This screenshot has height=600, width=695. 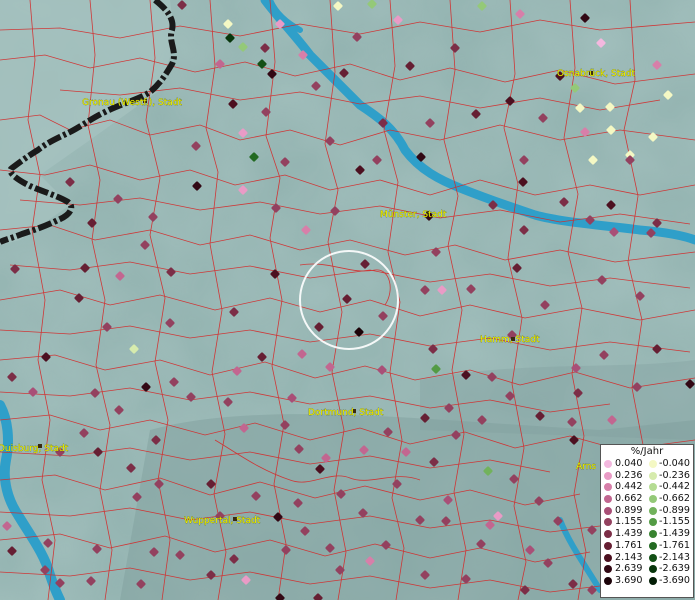 I want to click on legend-value-positive: 0.236, so click(x=629, y=475).